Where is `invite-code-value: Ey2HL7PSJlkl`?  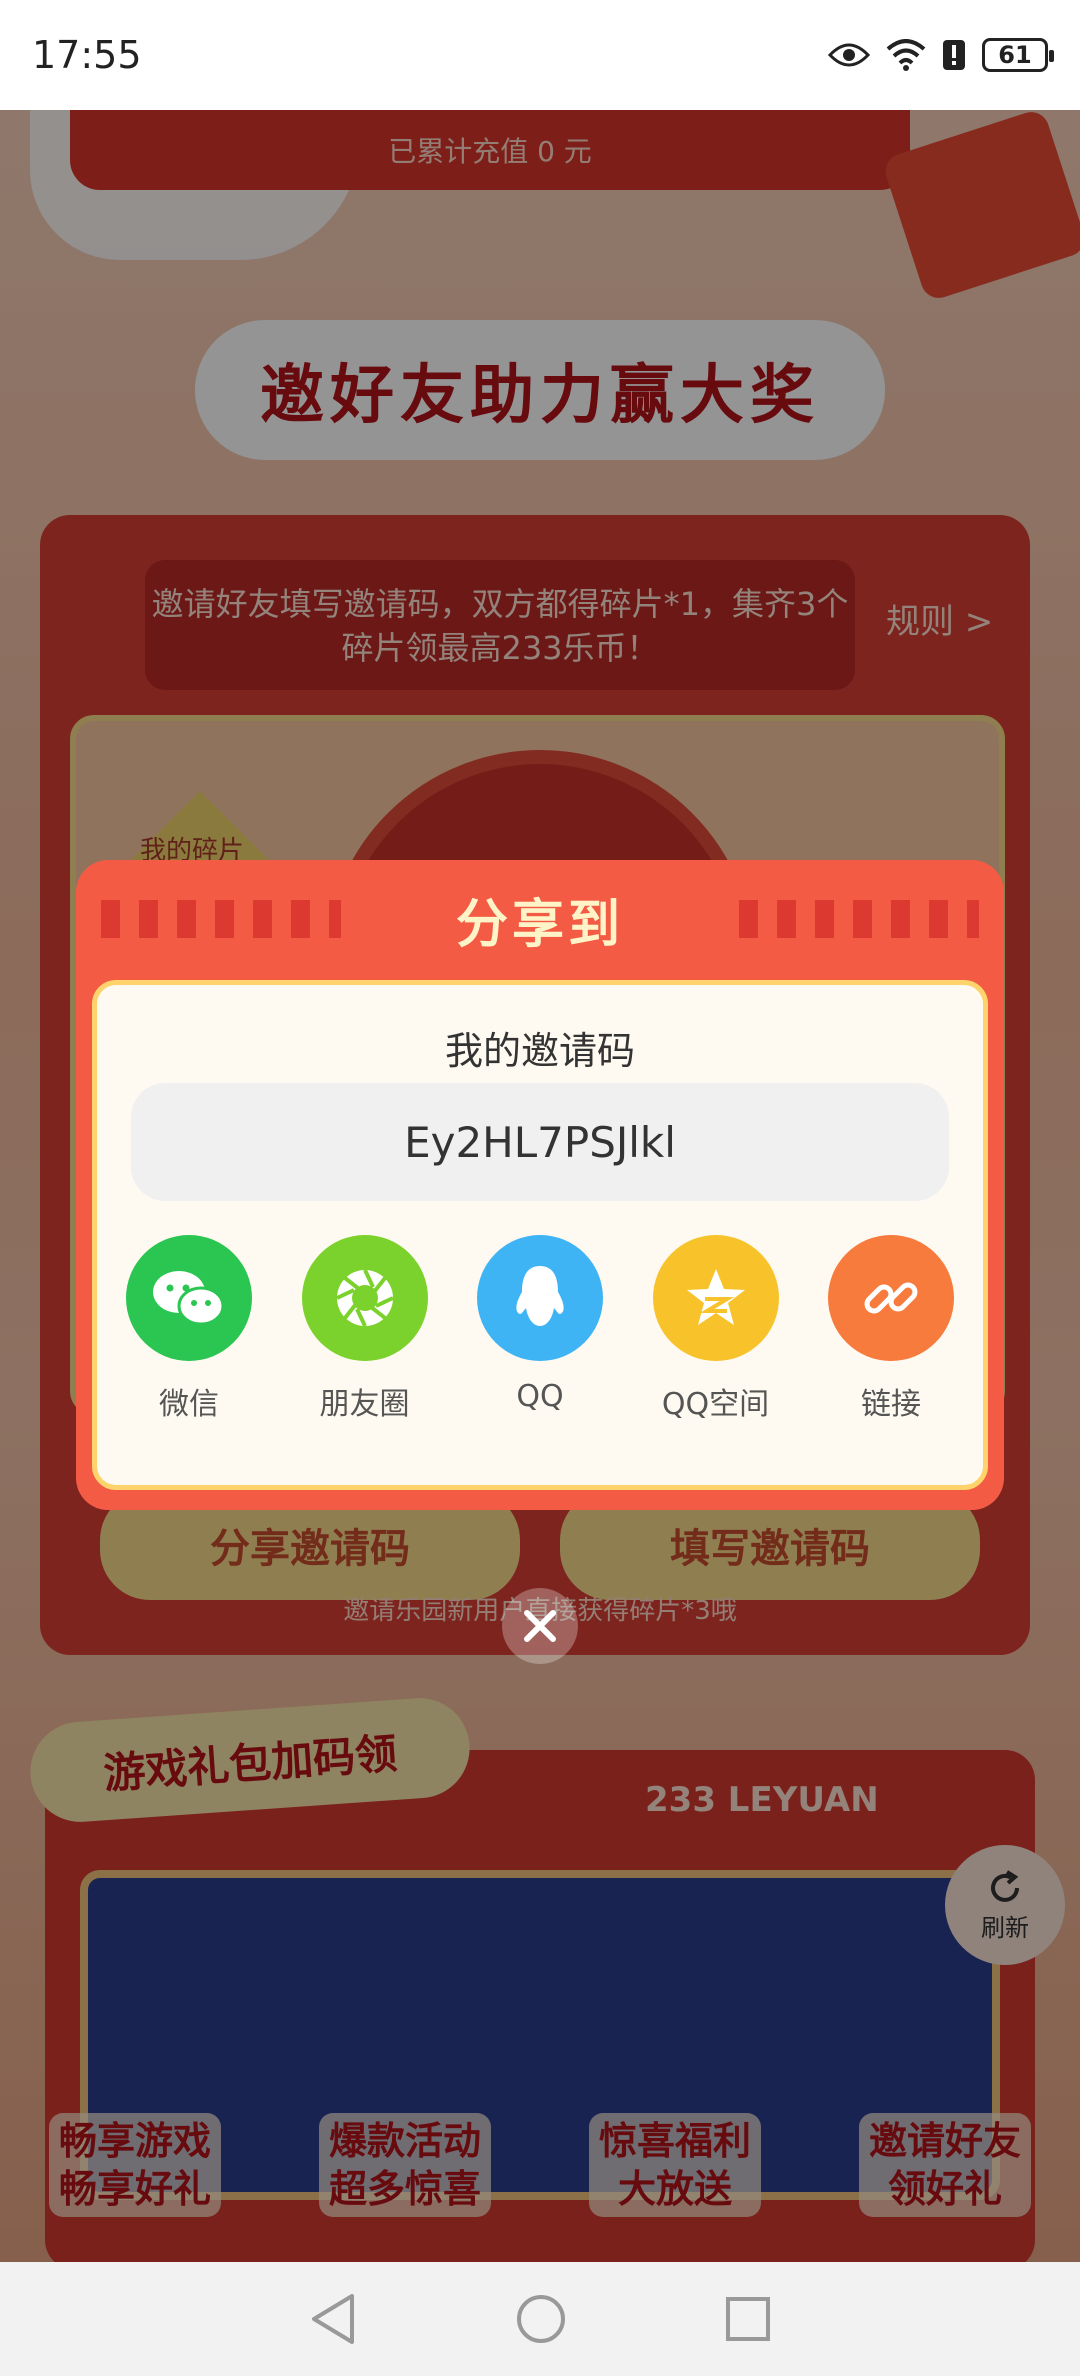 invite-code-value: Ey2HL7PSJlkl is located at coordinates (540, 1142).